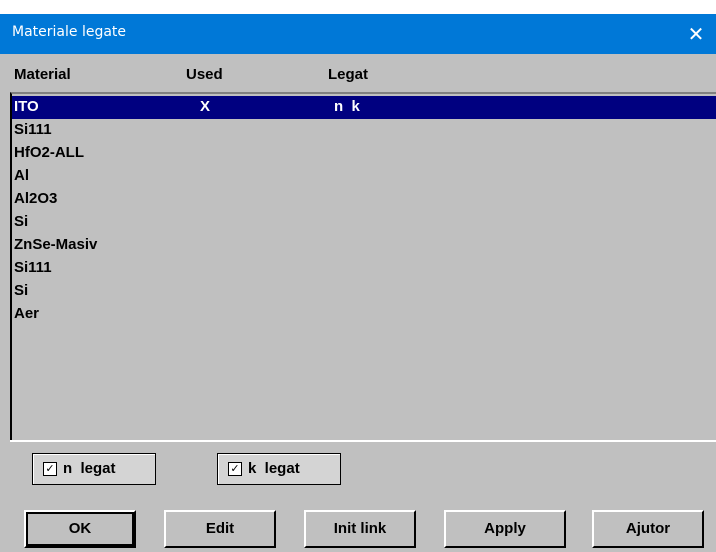 The width and height of the screenshot is (716, 552). I want to click on list-item-used: X, so click(205, 106).